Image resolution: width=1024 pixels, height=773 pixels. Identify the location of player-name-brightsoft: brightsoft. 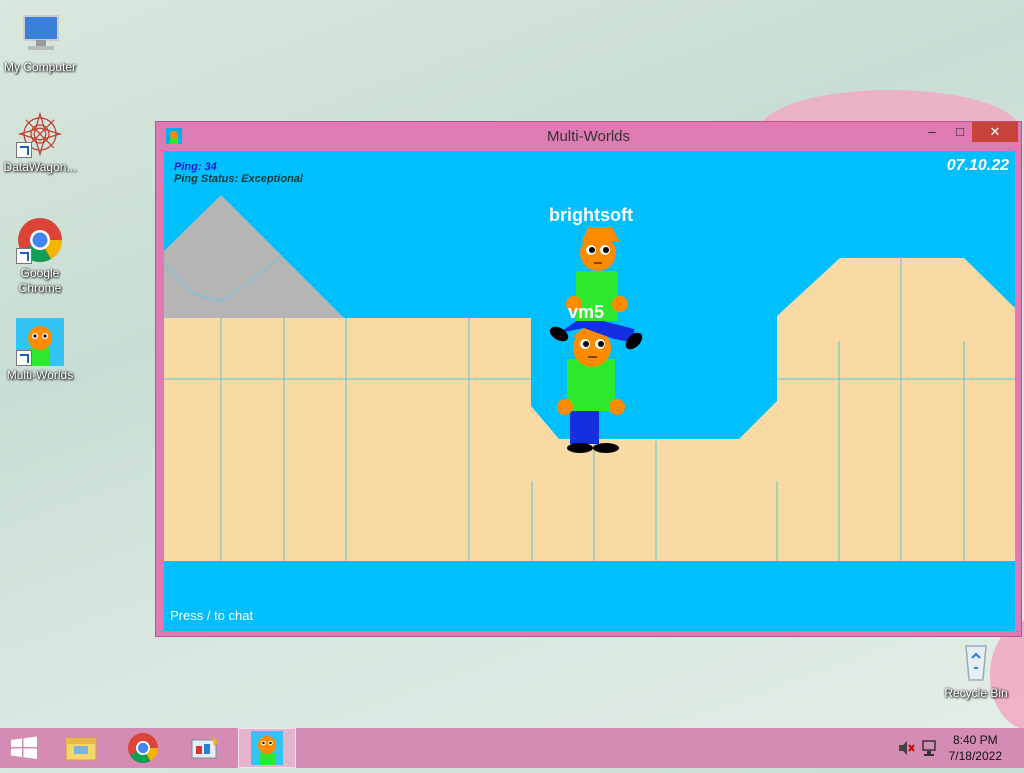
(591, 215).